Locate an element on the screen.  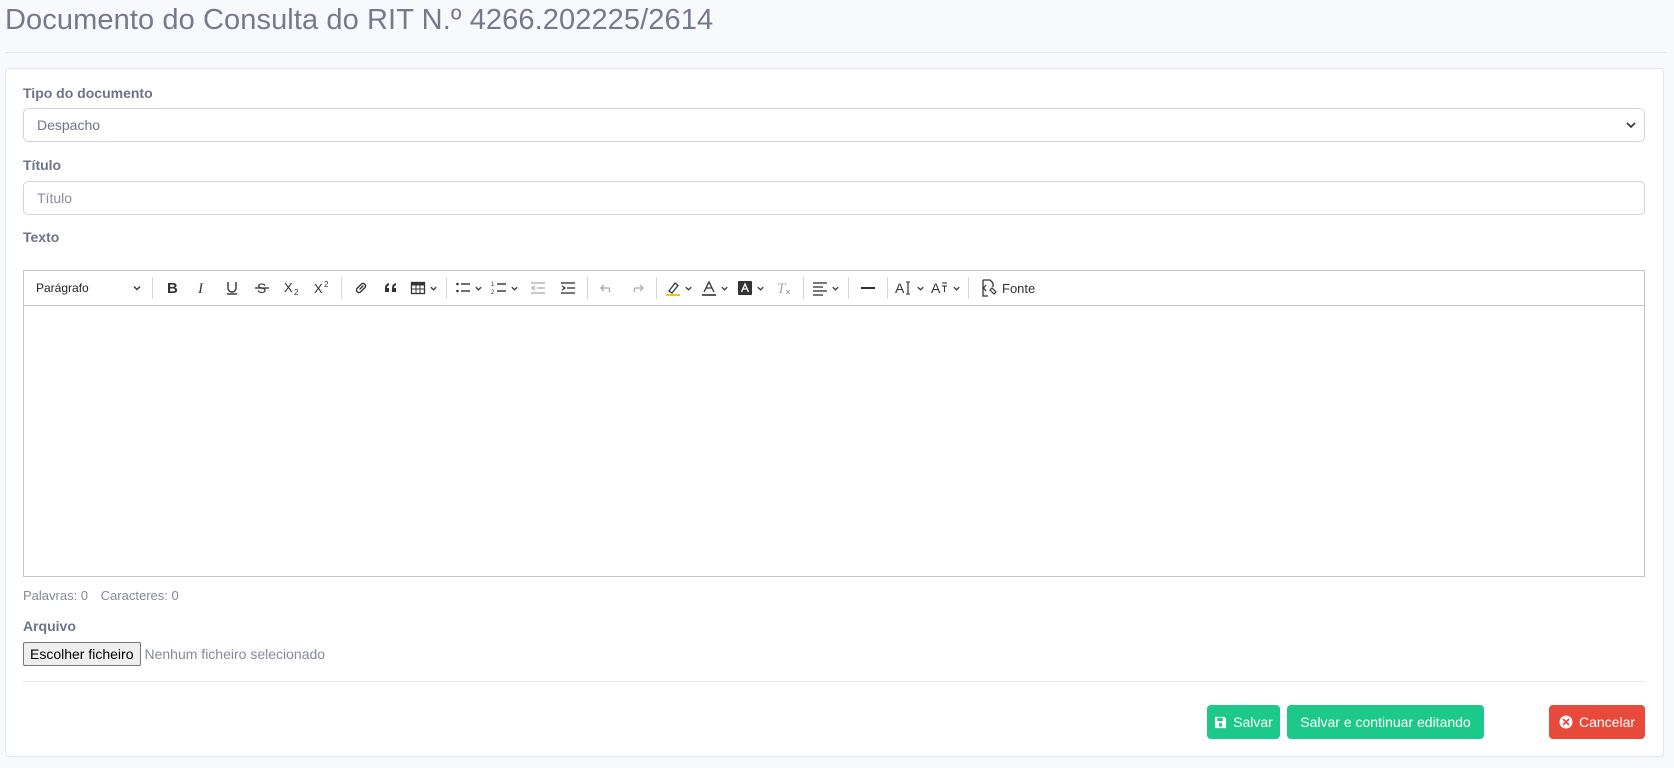
tipo-documento-value: Despacho is located at coordinates (69, 125).